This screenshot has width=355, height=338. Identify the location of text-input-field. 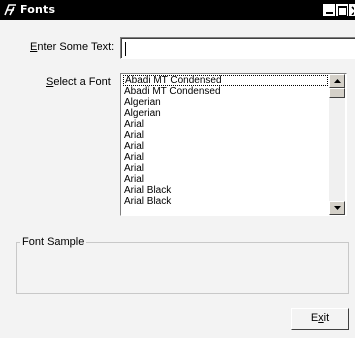
(237, 48).